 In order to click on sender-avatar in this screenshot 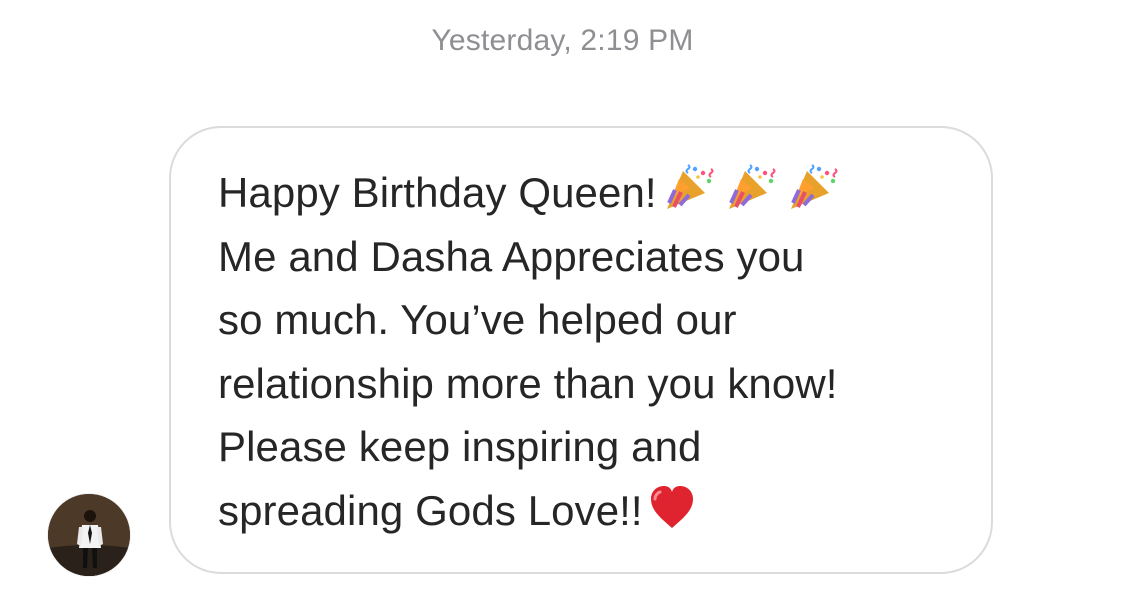, I will do `click(89, 535)`.